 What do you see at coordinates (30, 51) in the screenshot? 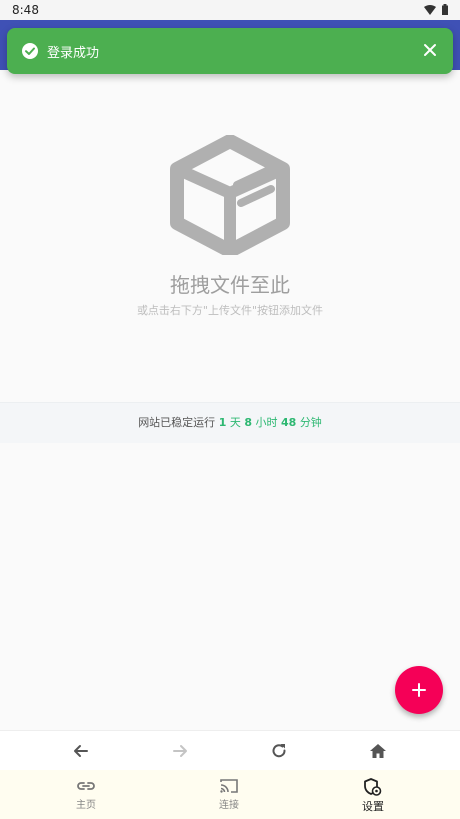
I see `check-circle-icon` at bounding box center [30, 51].